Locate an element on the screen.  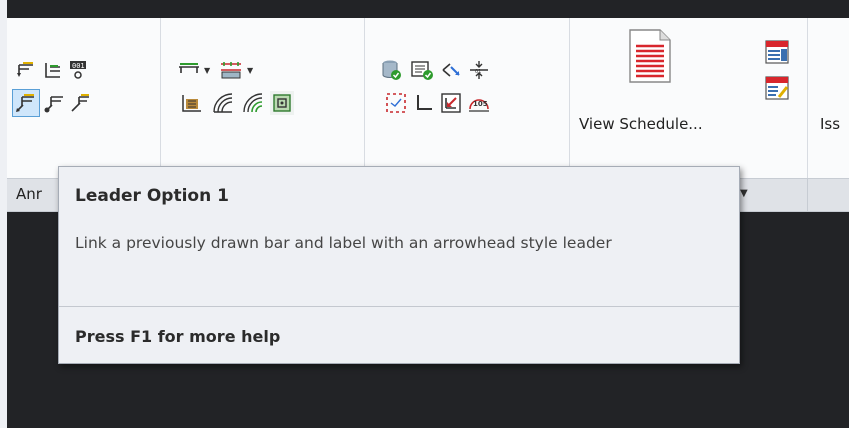
label-01-icon: 001 is located at coordinates (78, 70).